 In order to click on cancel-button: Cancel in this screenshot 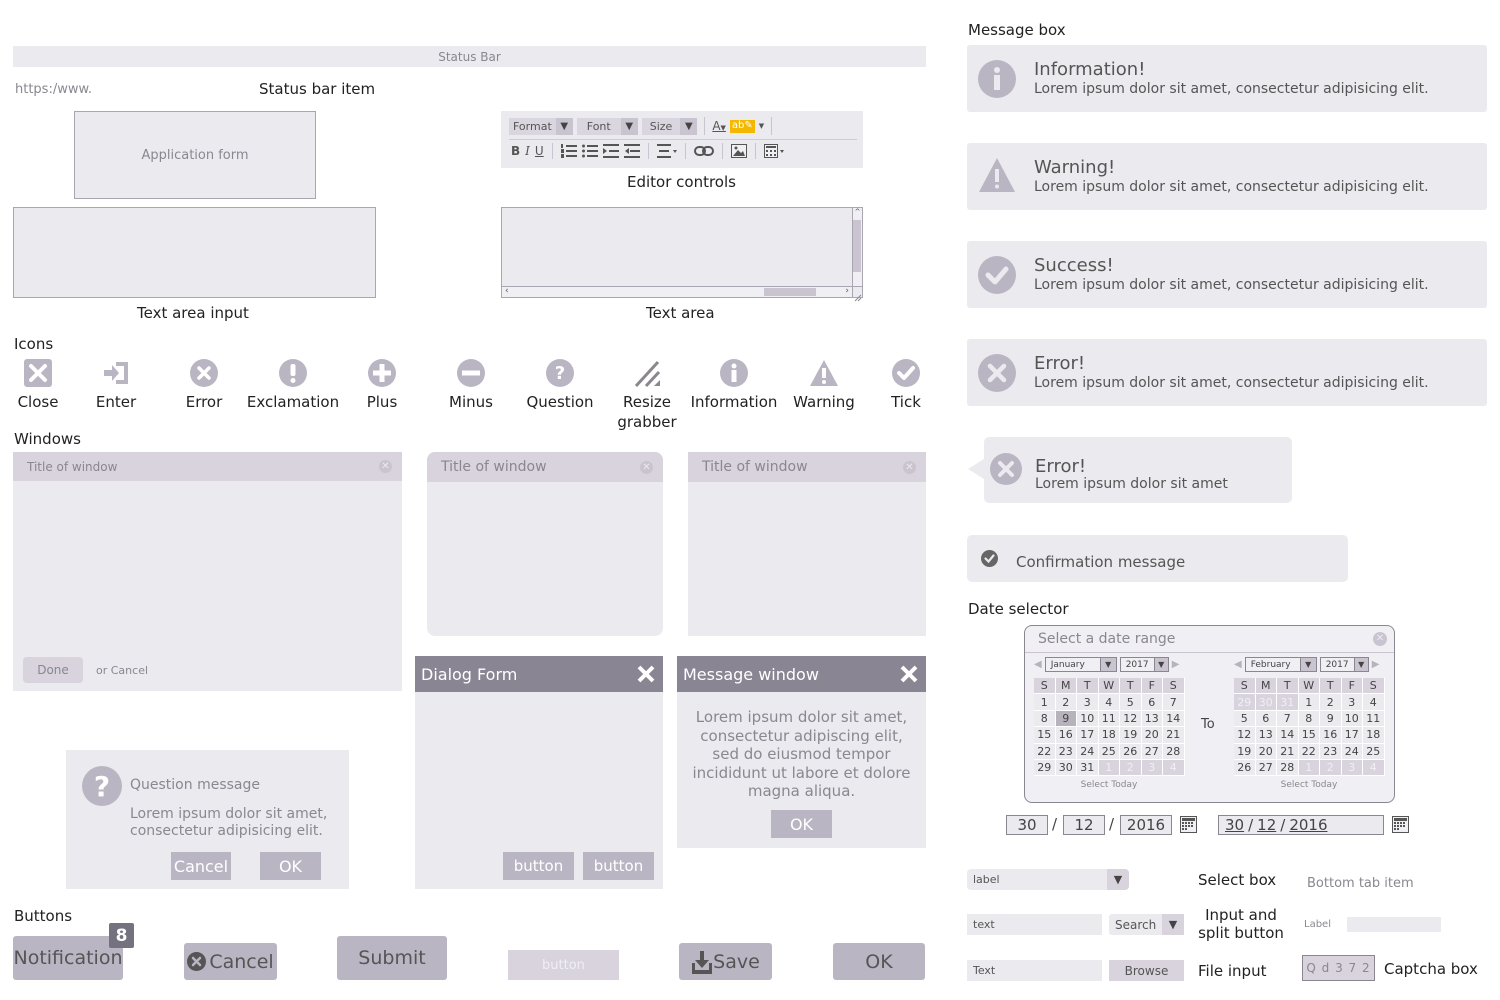, I will do `click(230, 961)`.